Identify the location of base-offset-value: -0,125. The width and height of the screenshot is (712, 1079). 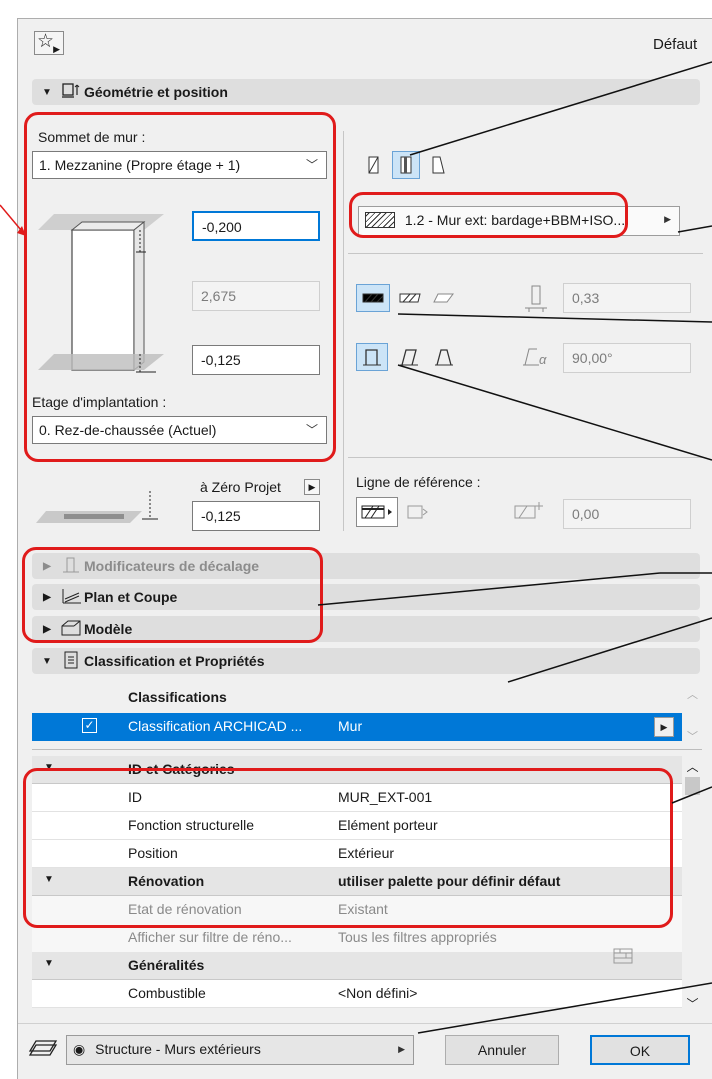
(221, 360).